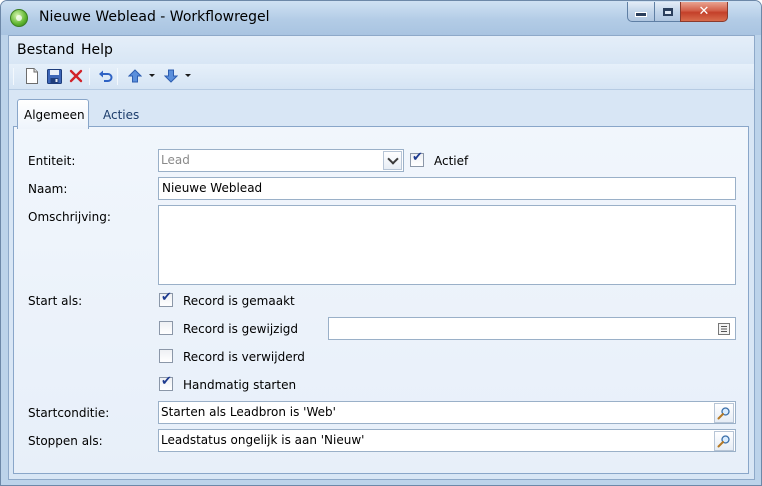  What do you see at coordinates (151, 76) in the screenshot?
I see `move-up-dropdown-arrow` at bounding box center [151, 76].